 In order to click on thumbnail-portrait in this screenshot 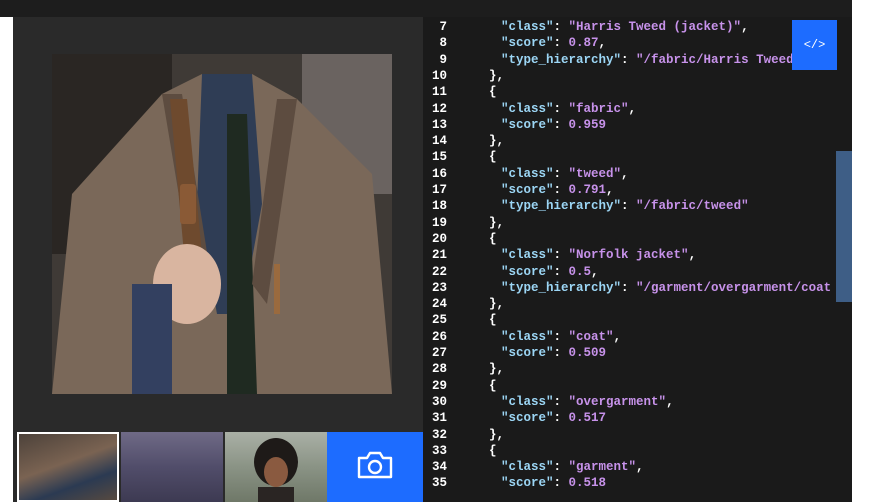, I will do `click(276, 467)`.